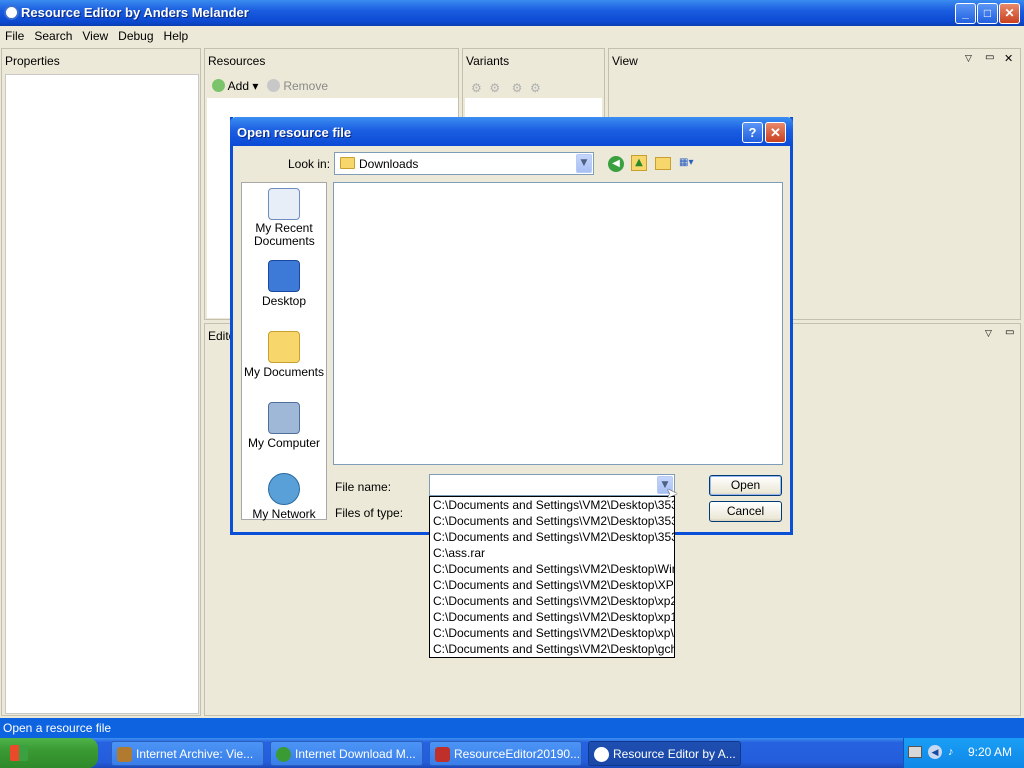 The image size is (1024, 768). I want to click on place-my-computer: My Computer, so click(284, 426).